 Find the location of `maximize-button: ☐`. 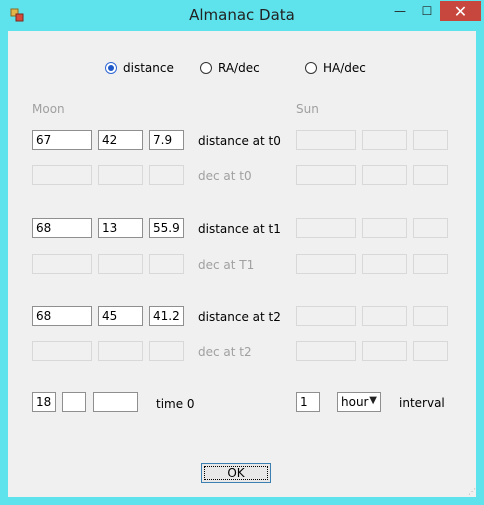

maximize-button: ☐ is located at coordinates (427, 11).